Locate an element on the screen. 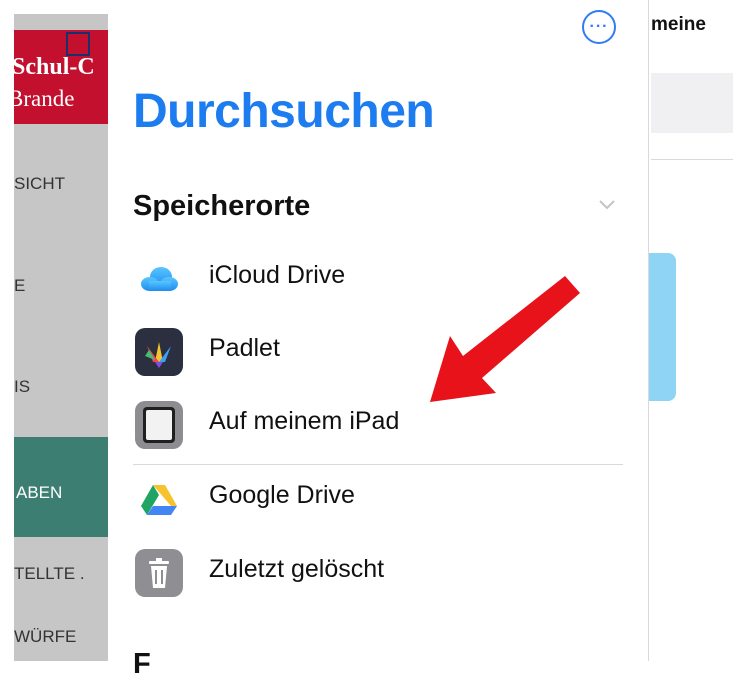 This screenshot has width=733, height=681. ellipsis-circle-icon: ··· is located at coordinates (599, 26).